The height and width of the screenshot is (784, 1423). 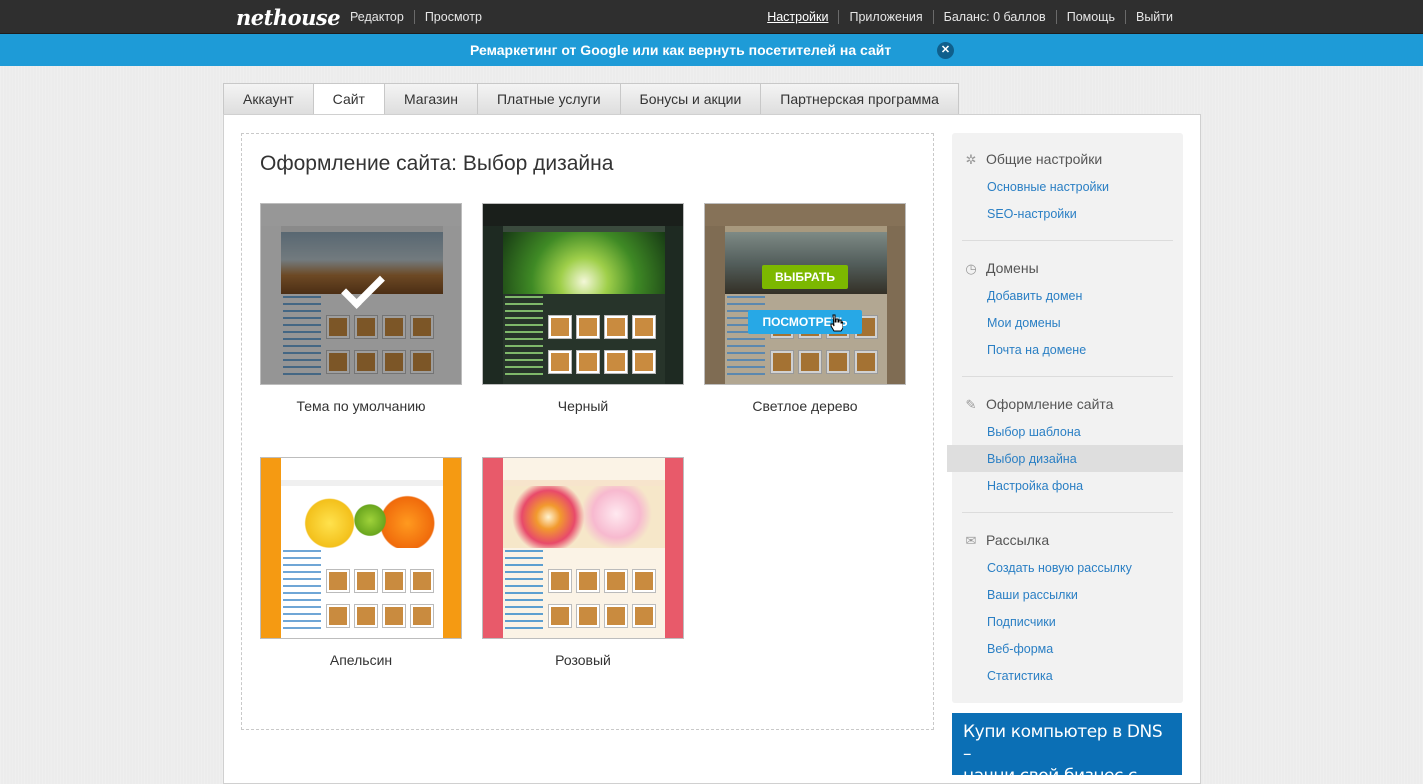 I want to click on nav-help-link: Помощь, so click(x=1091, y=17).